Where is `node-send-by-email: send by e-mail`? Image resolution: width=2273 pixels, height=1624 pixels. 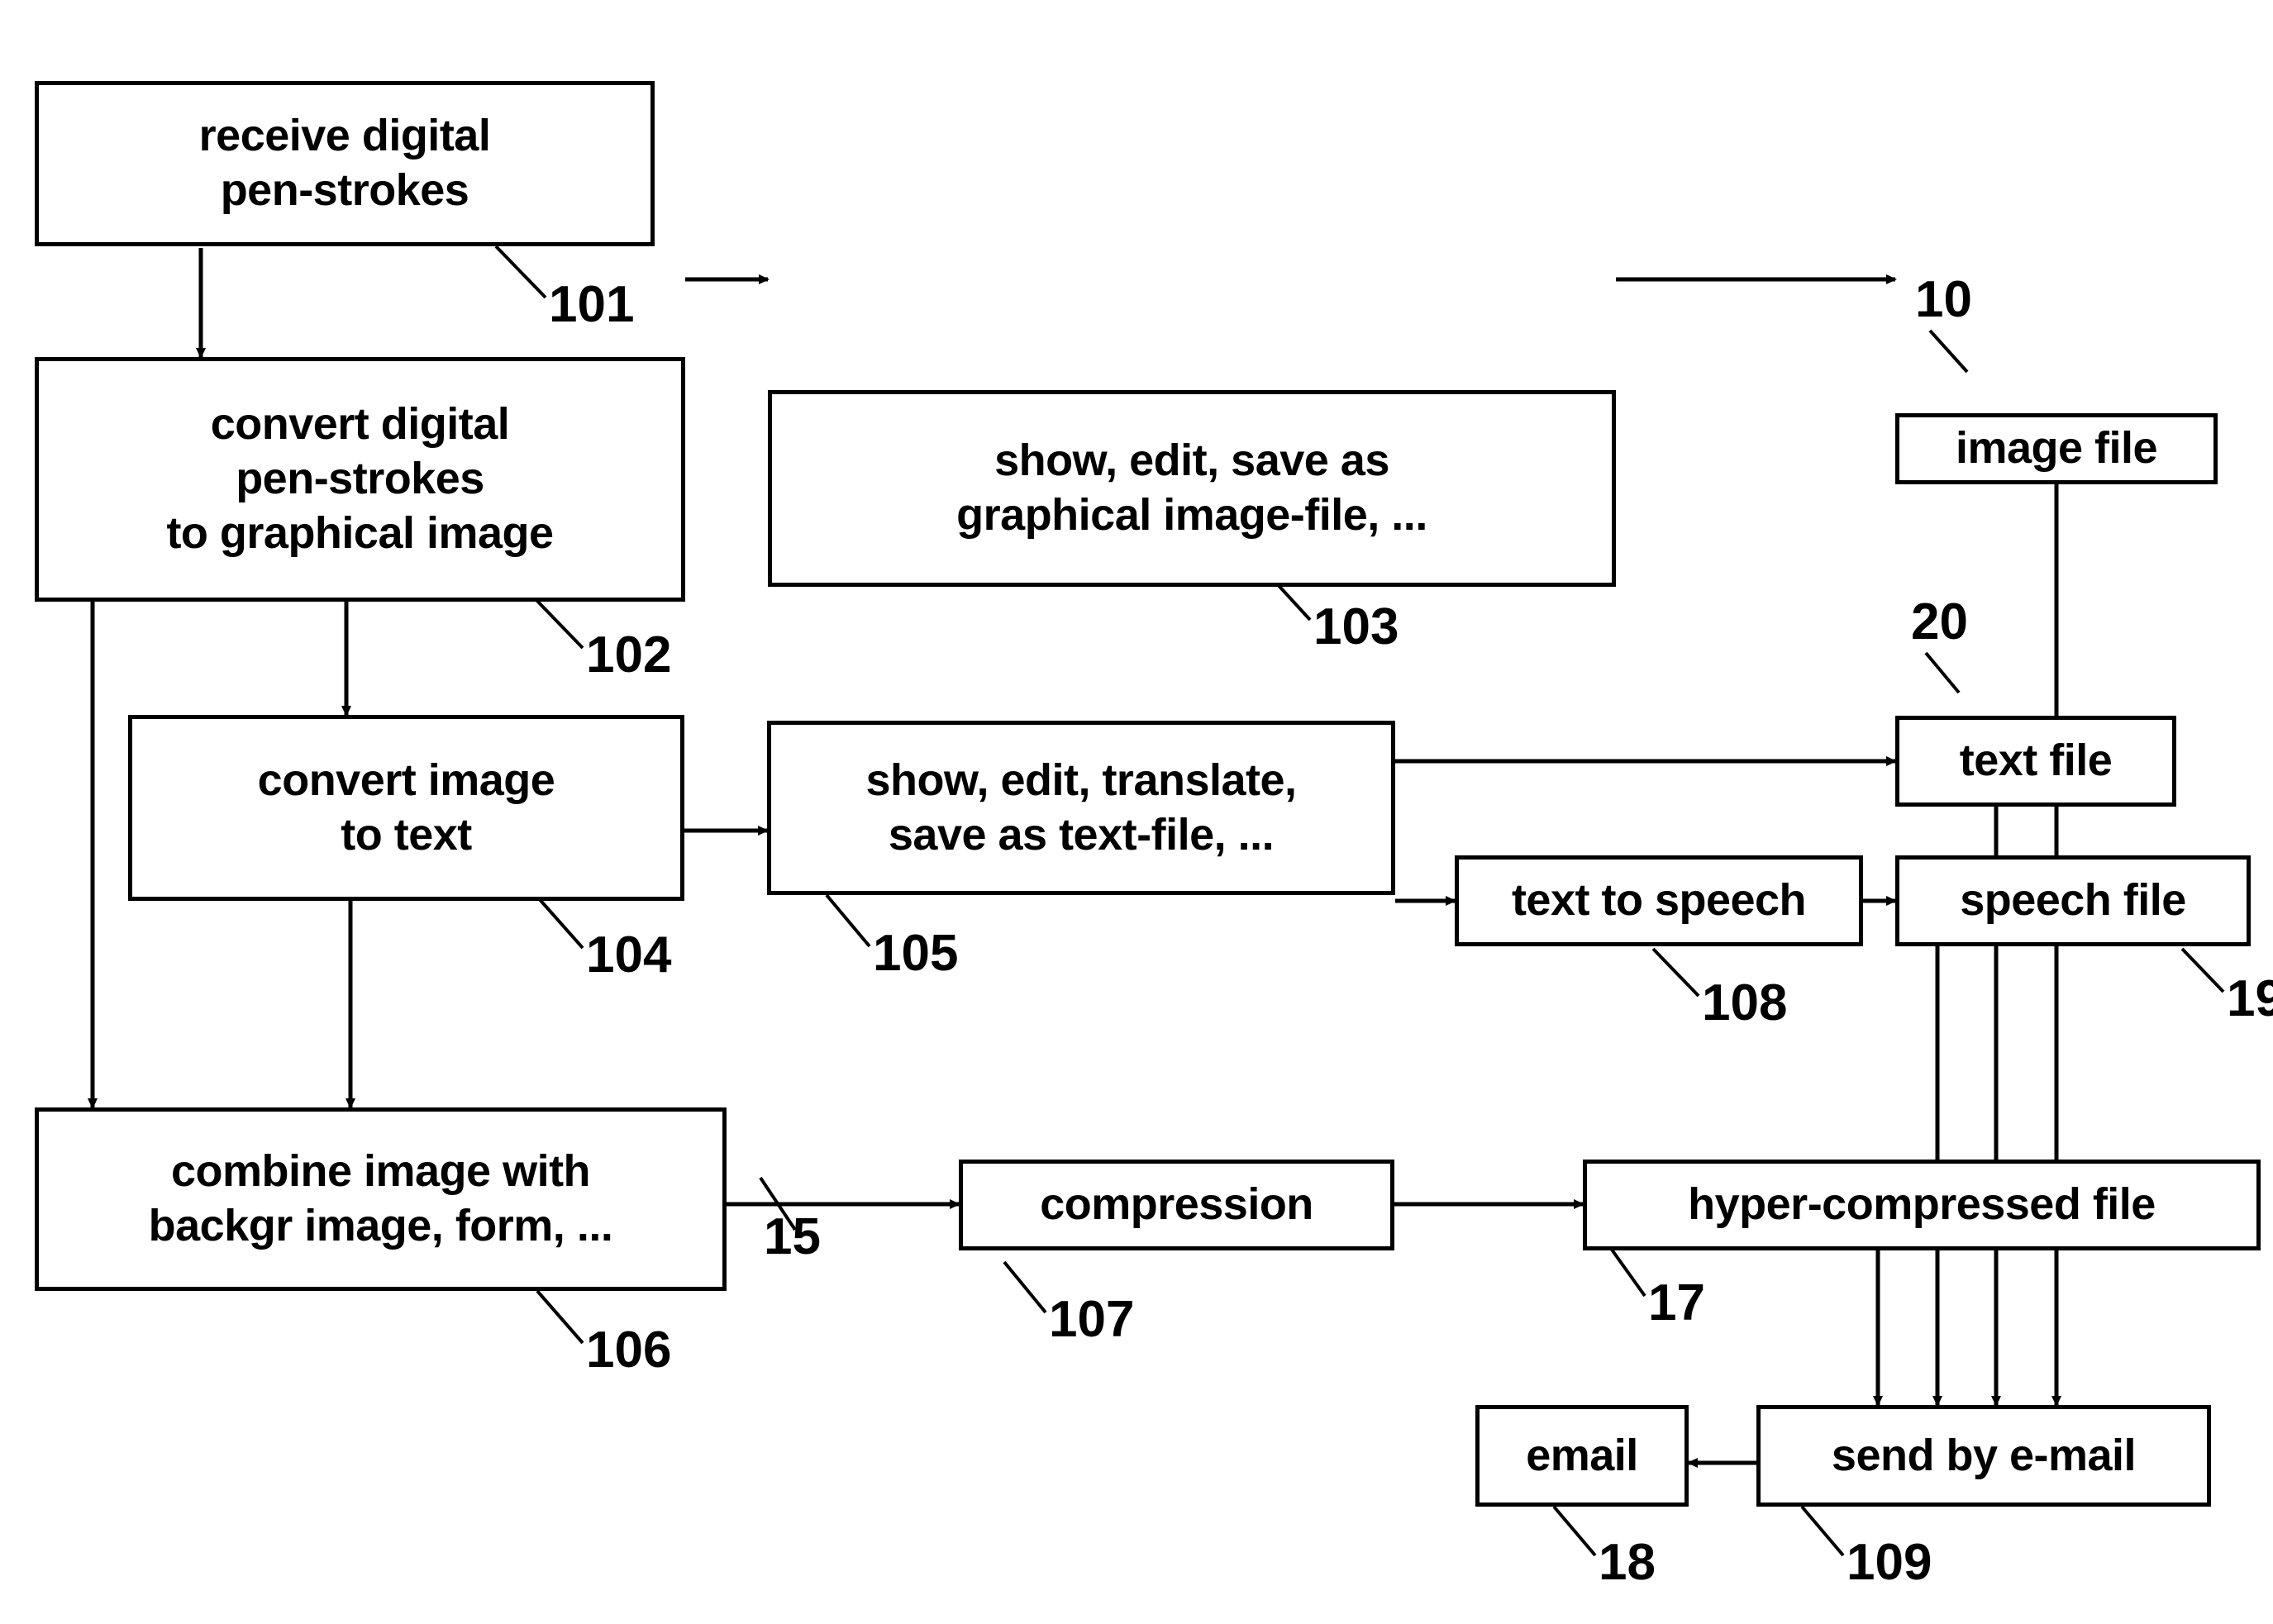 node-send-by-email: send by e-mail is located at coordinates (1984, 1456).